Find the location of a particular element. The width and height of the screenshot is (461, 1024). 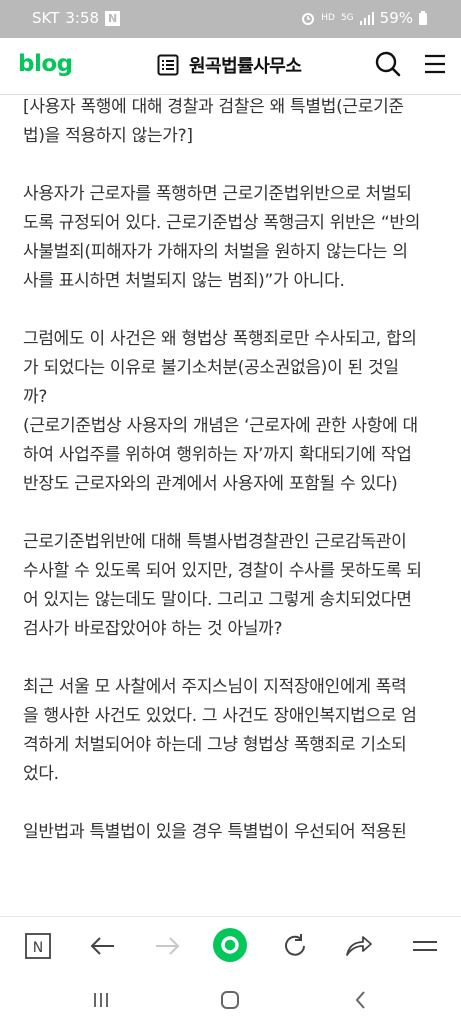

network-type: 5G is located at coordinates (347, 17).